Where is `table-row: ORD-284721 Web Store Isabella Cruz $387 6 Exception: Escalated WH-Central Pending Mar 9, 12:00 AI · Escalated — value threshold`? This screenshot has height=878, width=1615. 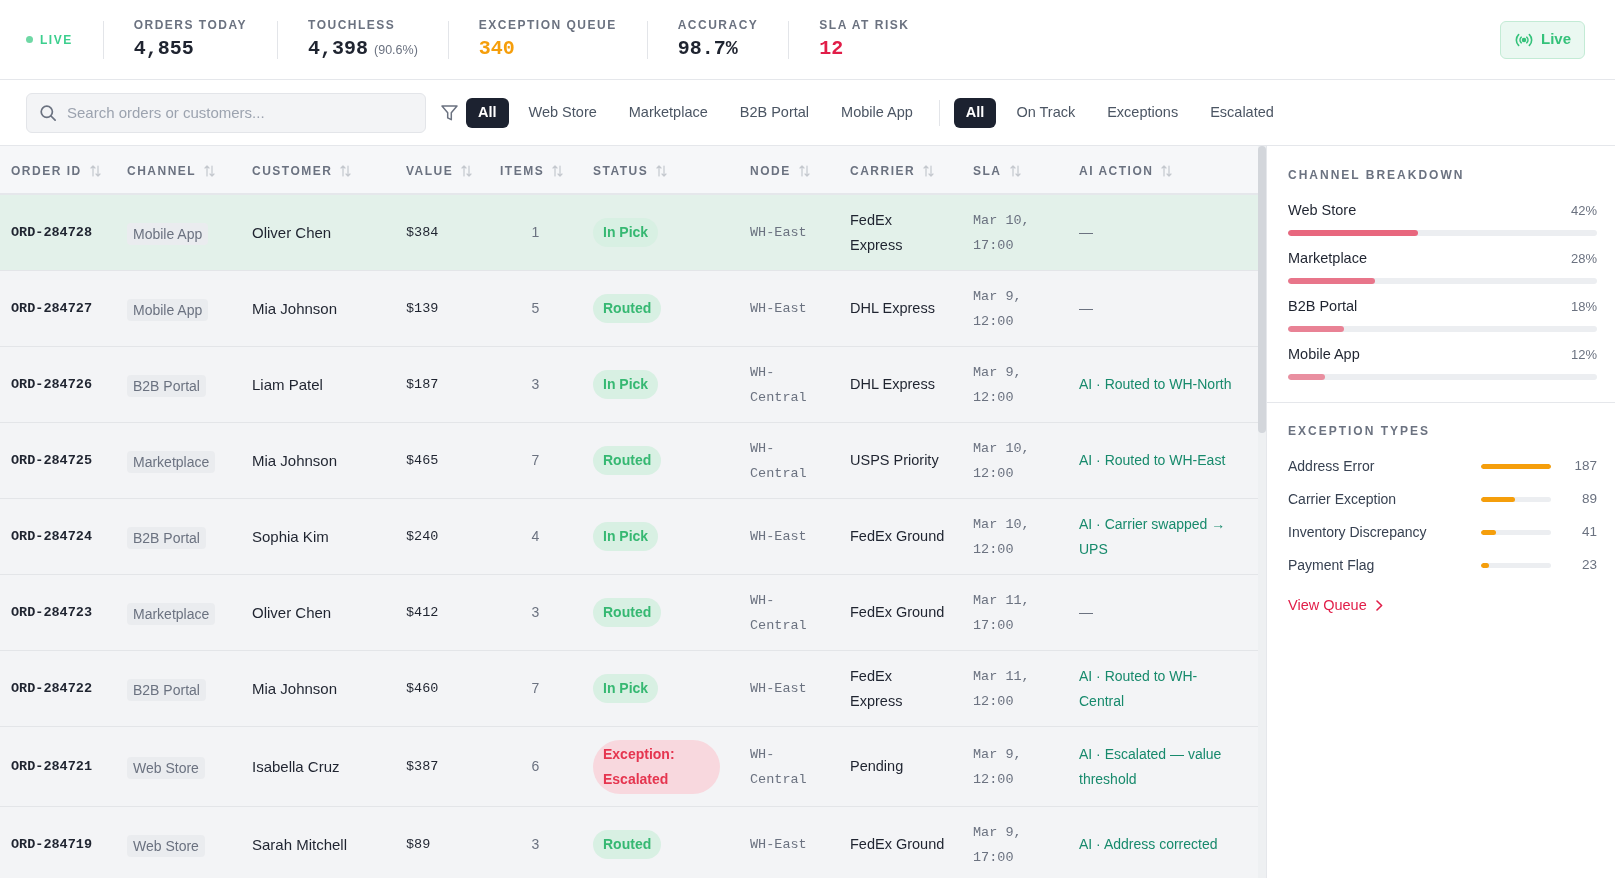
table-row: ORD-284721 Web Store Isabella Cruz $387 6 Exception: Escalated WH-Central Pending Mar 9, 12:00 AI · Escalated — value threshold is located at coordinates (629, 766).